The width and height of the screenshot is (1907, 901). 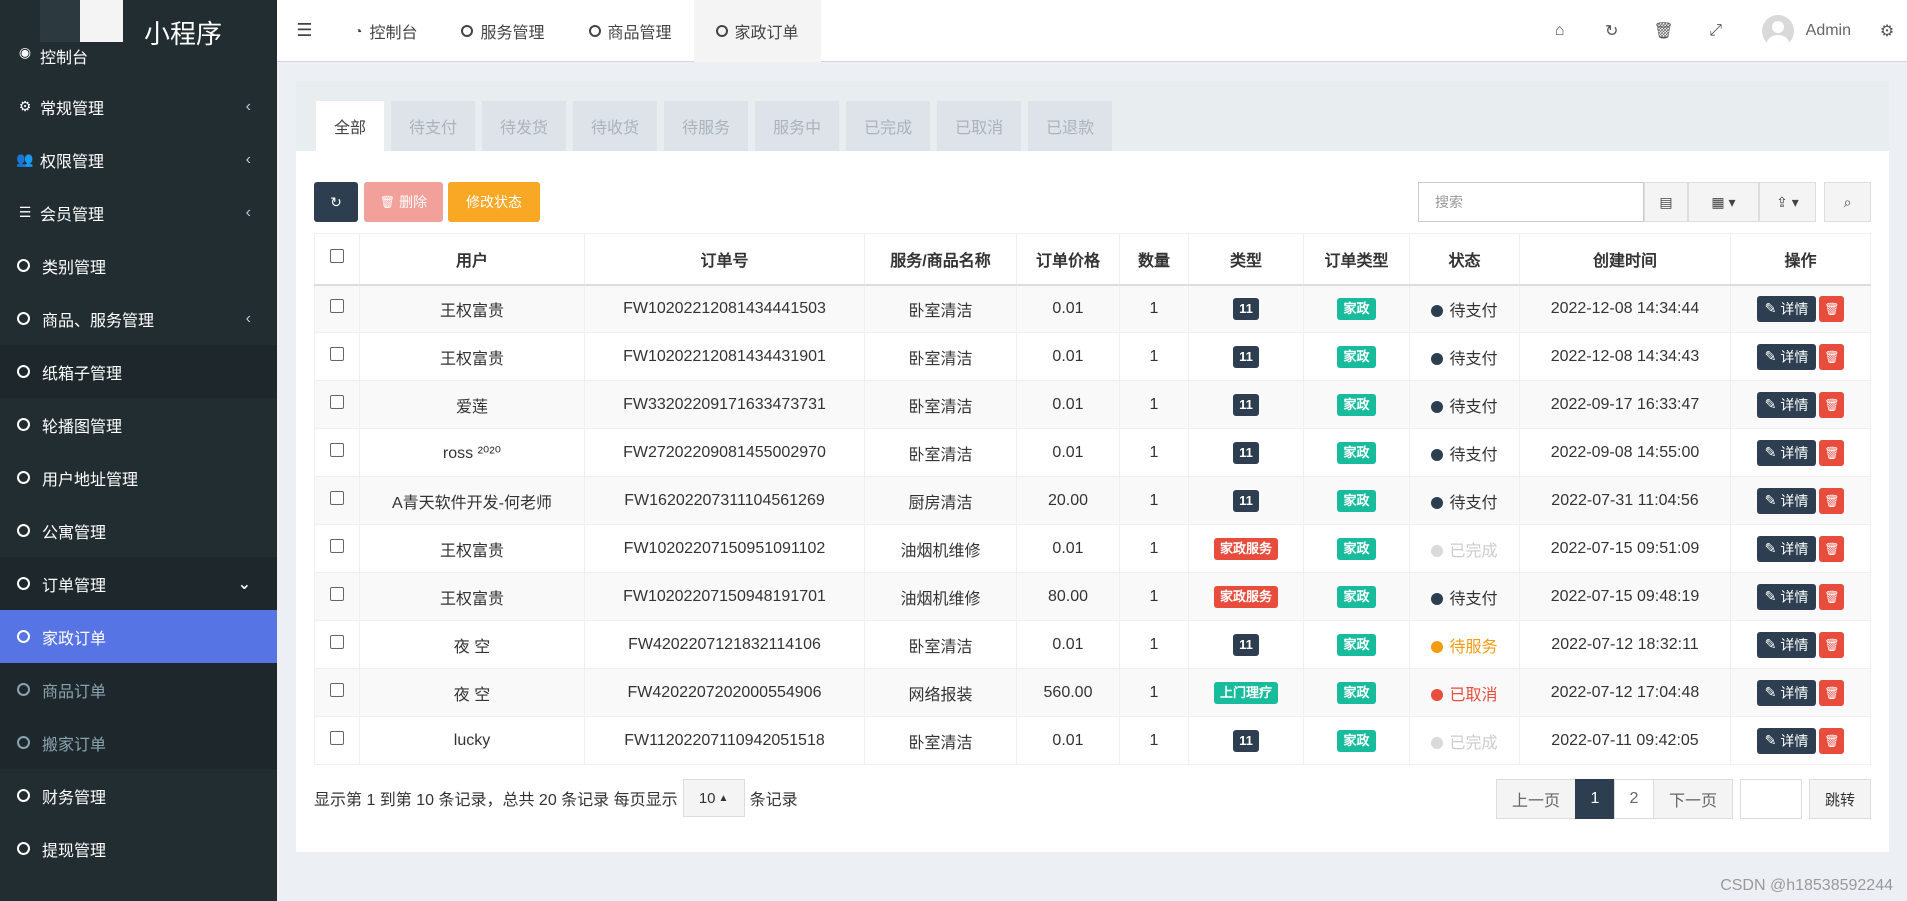 What do you see at coordinates (1464, 743) in the screenshot?
I see `status-badge: 已完成` at bounding box center [1464, 743].